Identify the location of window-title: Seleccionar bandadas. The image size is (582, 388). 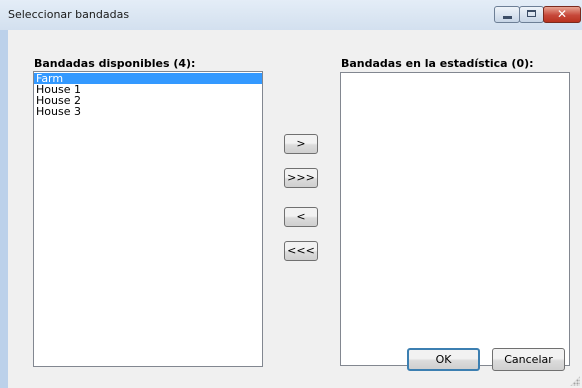
(69, 14).